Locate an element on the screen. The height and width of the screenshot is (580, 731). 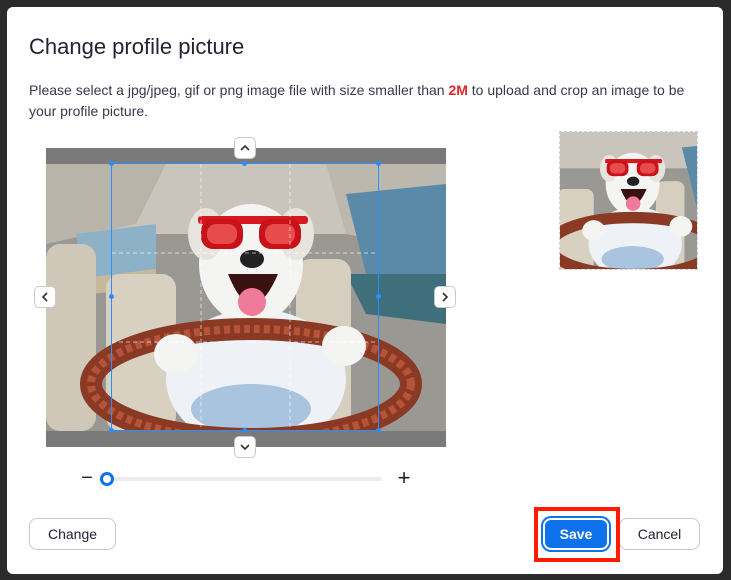
chevron-down-icon is located at coordinates (245, 447).